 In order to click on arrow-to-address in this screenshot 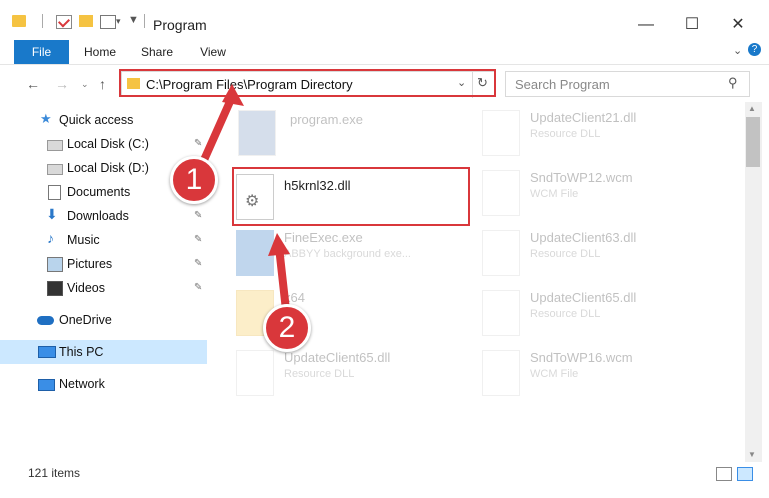, I will do `click(218, 128)`.